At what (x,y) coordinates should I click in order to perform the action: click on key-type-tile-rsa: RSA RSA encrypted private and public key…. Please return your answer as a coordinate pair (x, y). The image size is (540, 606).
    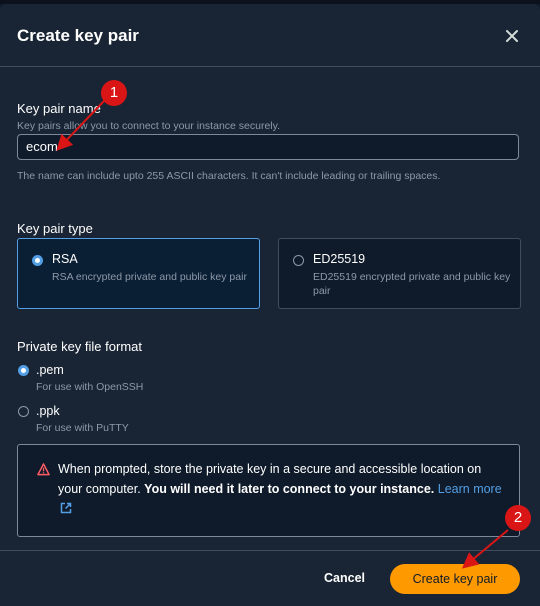
    Looking at the image, I should click on (138, 273).